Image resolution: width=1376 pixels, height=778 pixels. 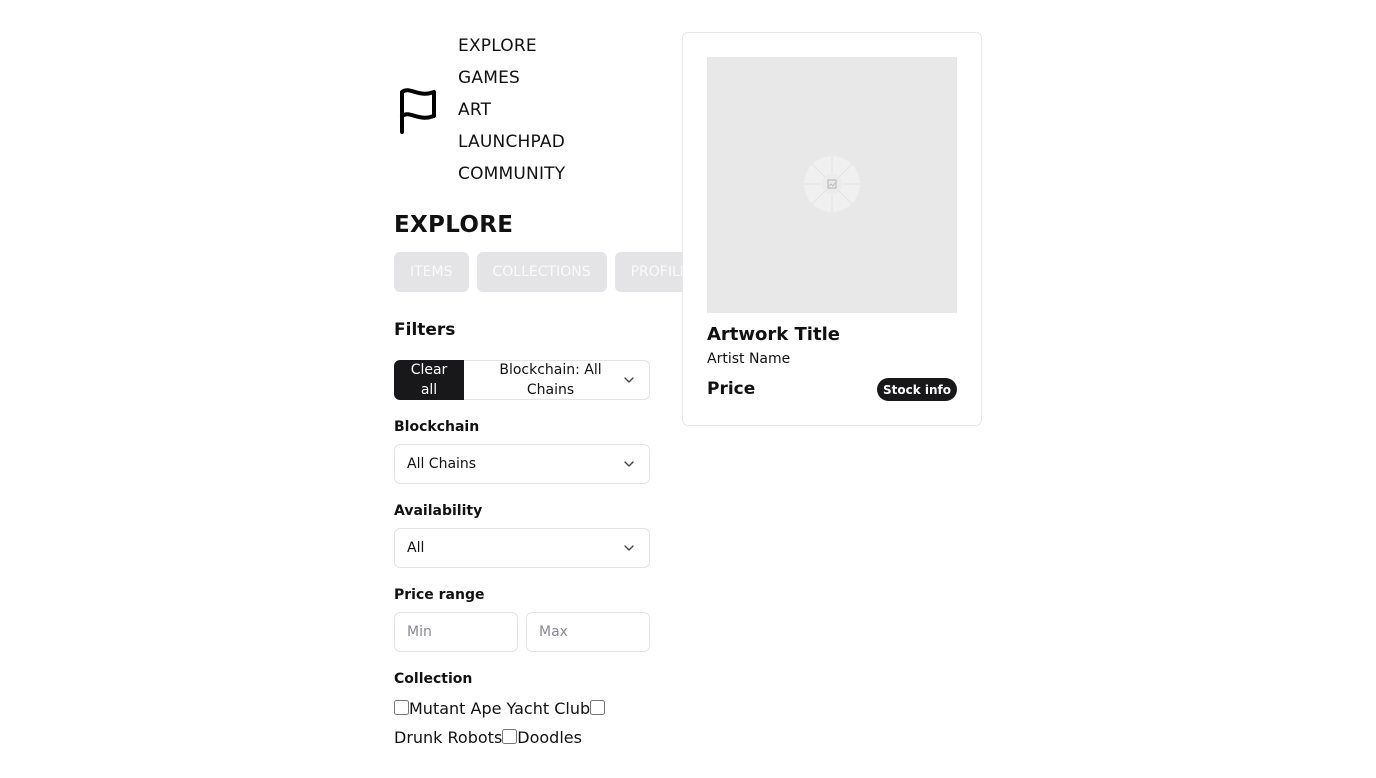 I want to click on main-nav: EXPLORE GAMES ART LAUNCHPAD COMMUNITY, so click(x=511, y=114).